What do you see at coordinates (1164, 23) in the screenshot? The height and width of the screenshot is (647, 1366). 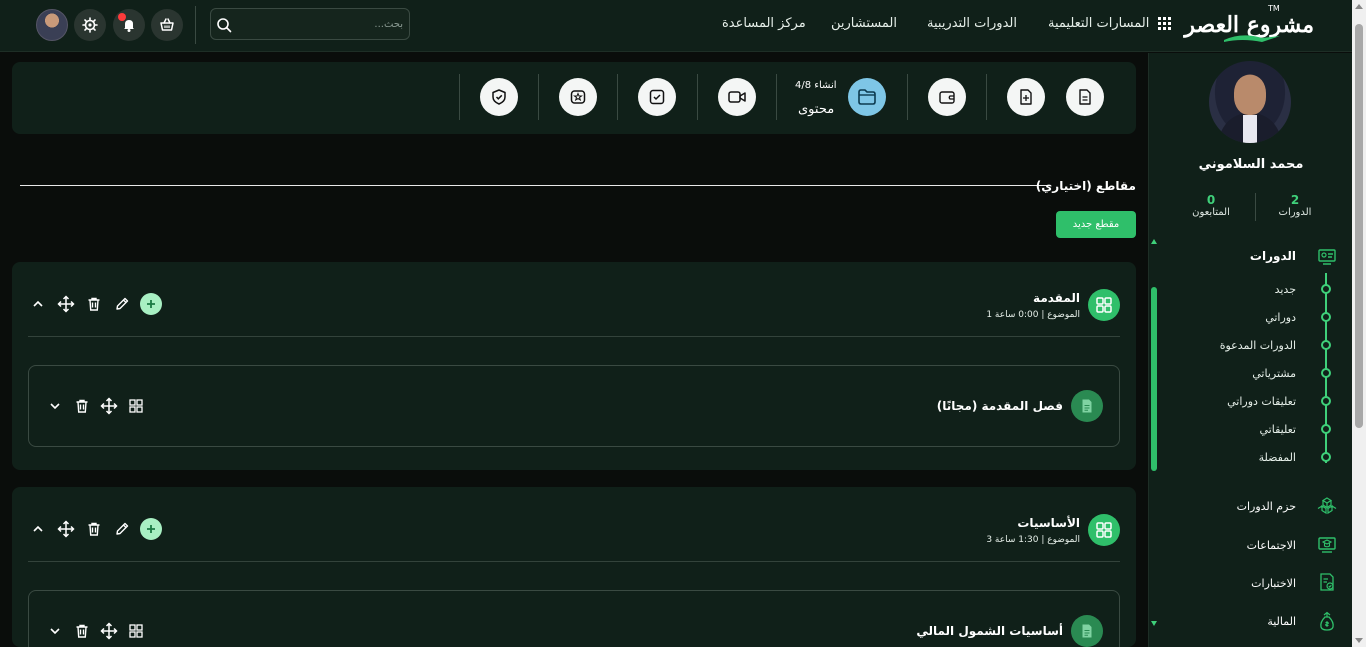 I see `learning-paths-grid-icon` at bounding box center [1164, 23].